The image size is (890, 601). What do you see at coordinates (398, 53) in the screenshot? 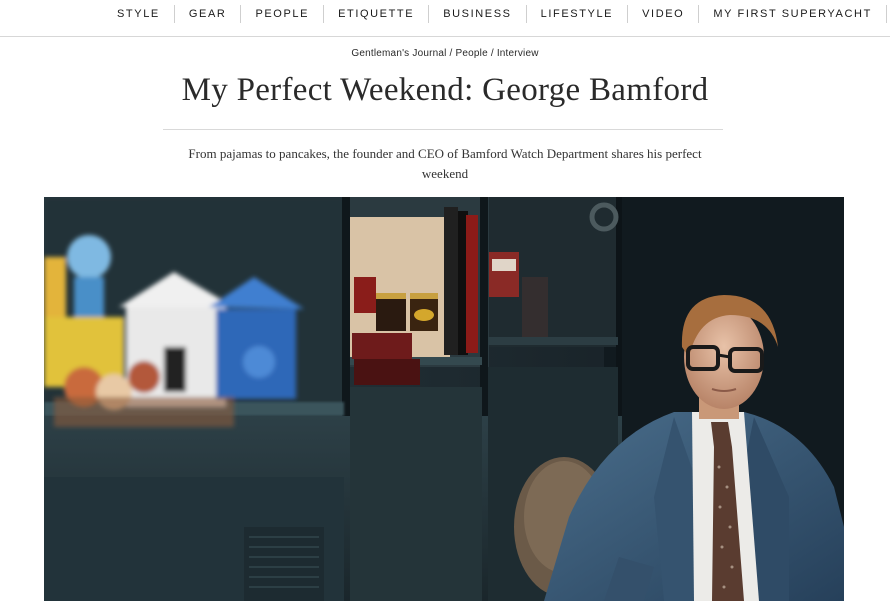
I see `breadcrumb-item-gentlemans-journal: Gentleman's Journal` at bounding box center [398, 53].